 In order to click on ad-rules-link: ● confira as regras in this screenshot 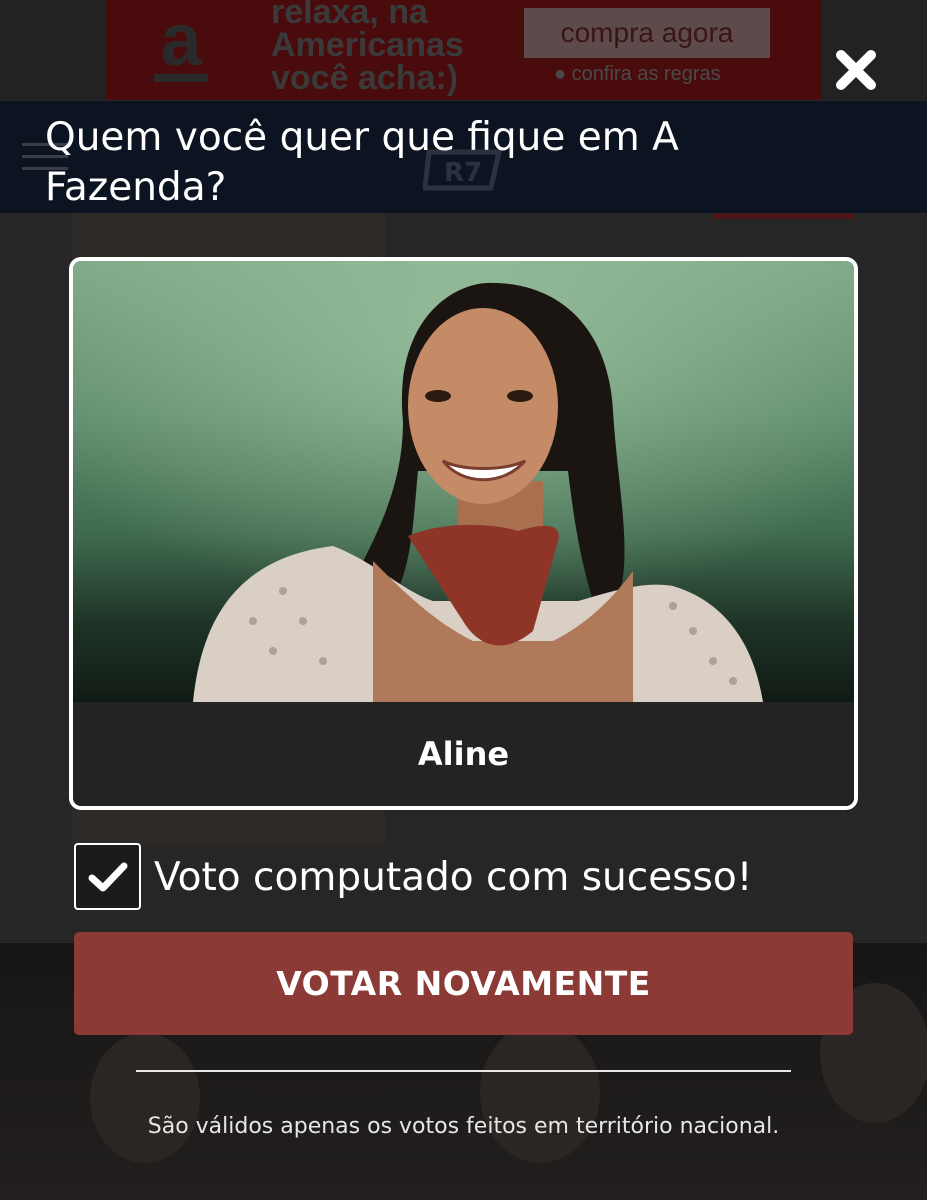, I will do `click(637, 74)`.